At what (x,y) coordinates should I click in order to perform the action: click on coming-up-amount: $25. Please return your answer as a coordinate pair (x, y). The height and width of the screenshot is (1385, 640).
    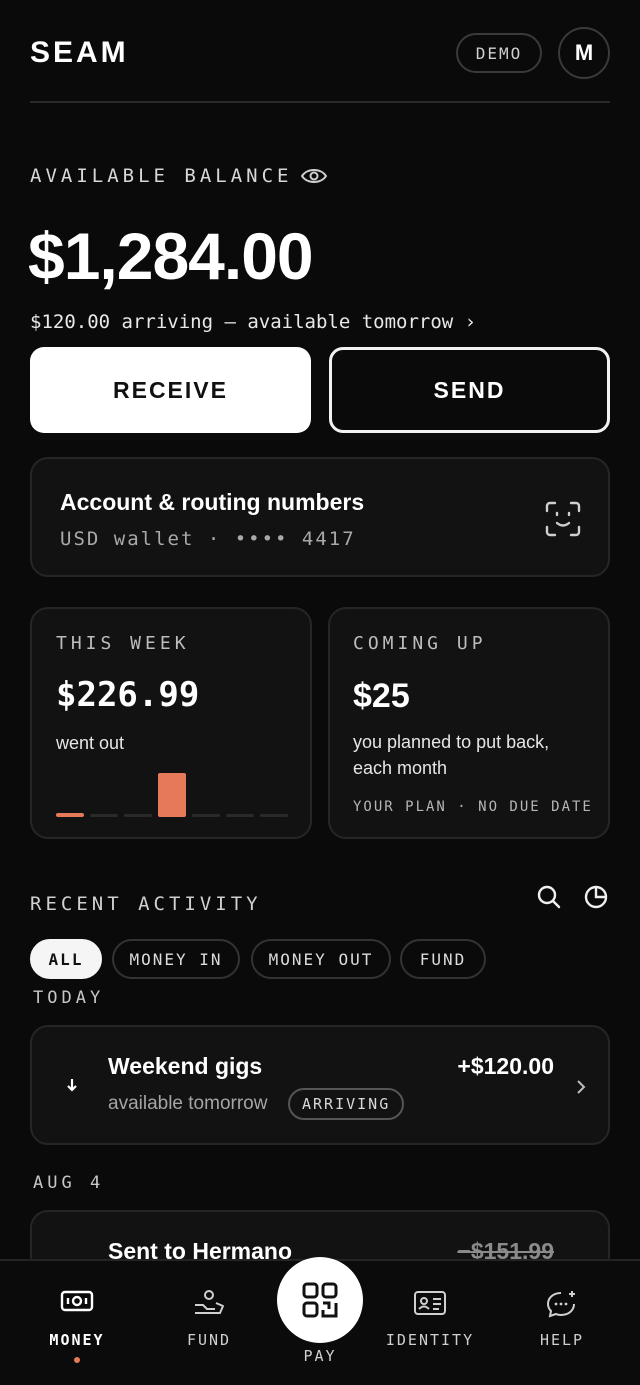
    Looking at the image, I should click on (381, 696).